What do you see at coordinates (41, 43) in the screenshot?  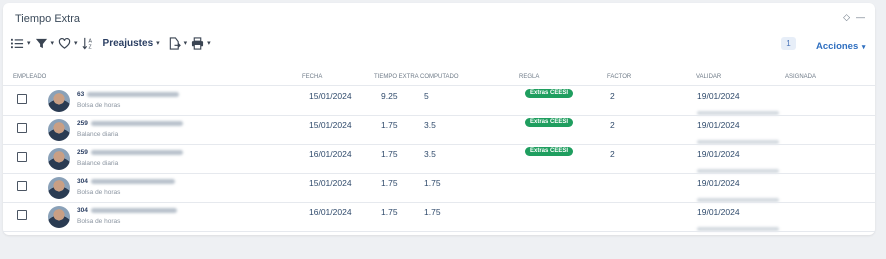 I see `filter-icon` at bounding box center [41, 43].